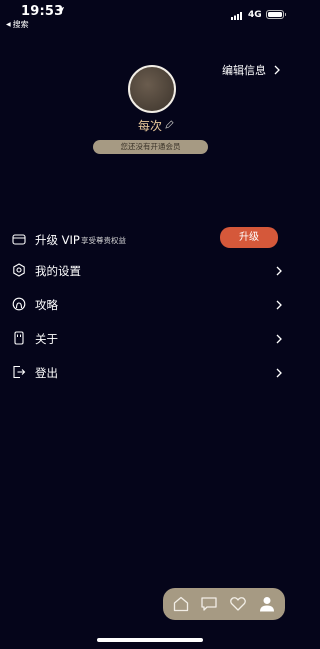 Image resolution: width=320 pixels, height=649 pixels. Describe the element at coordinates (209, 604) in the screenshot. I see `chat-icon` at that location.